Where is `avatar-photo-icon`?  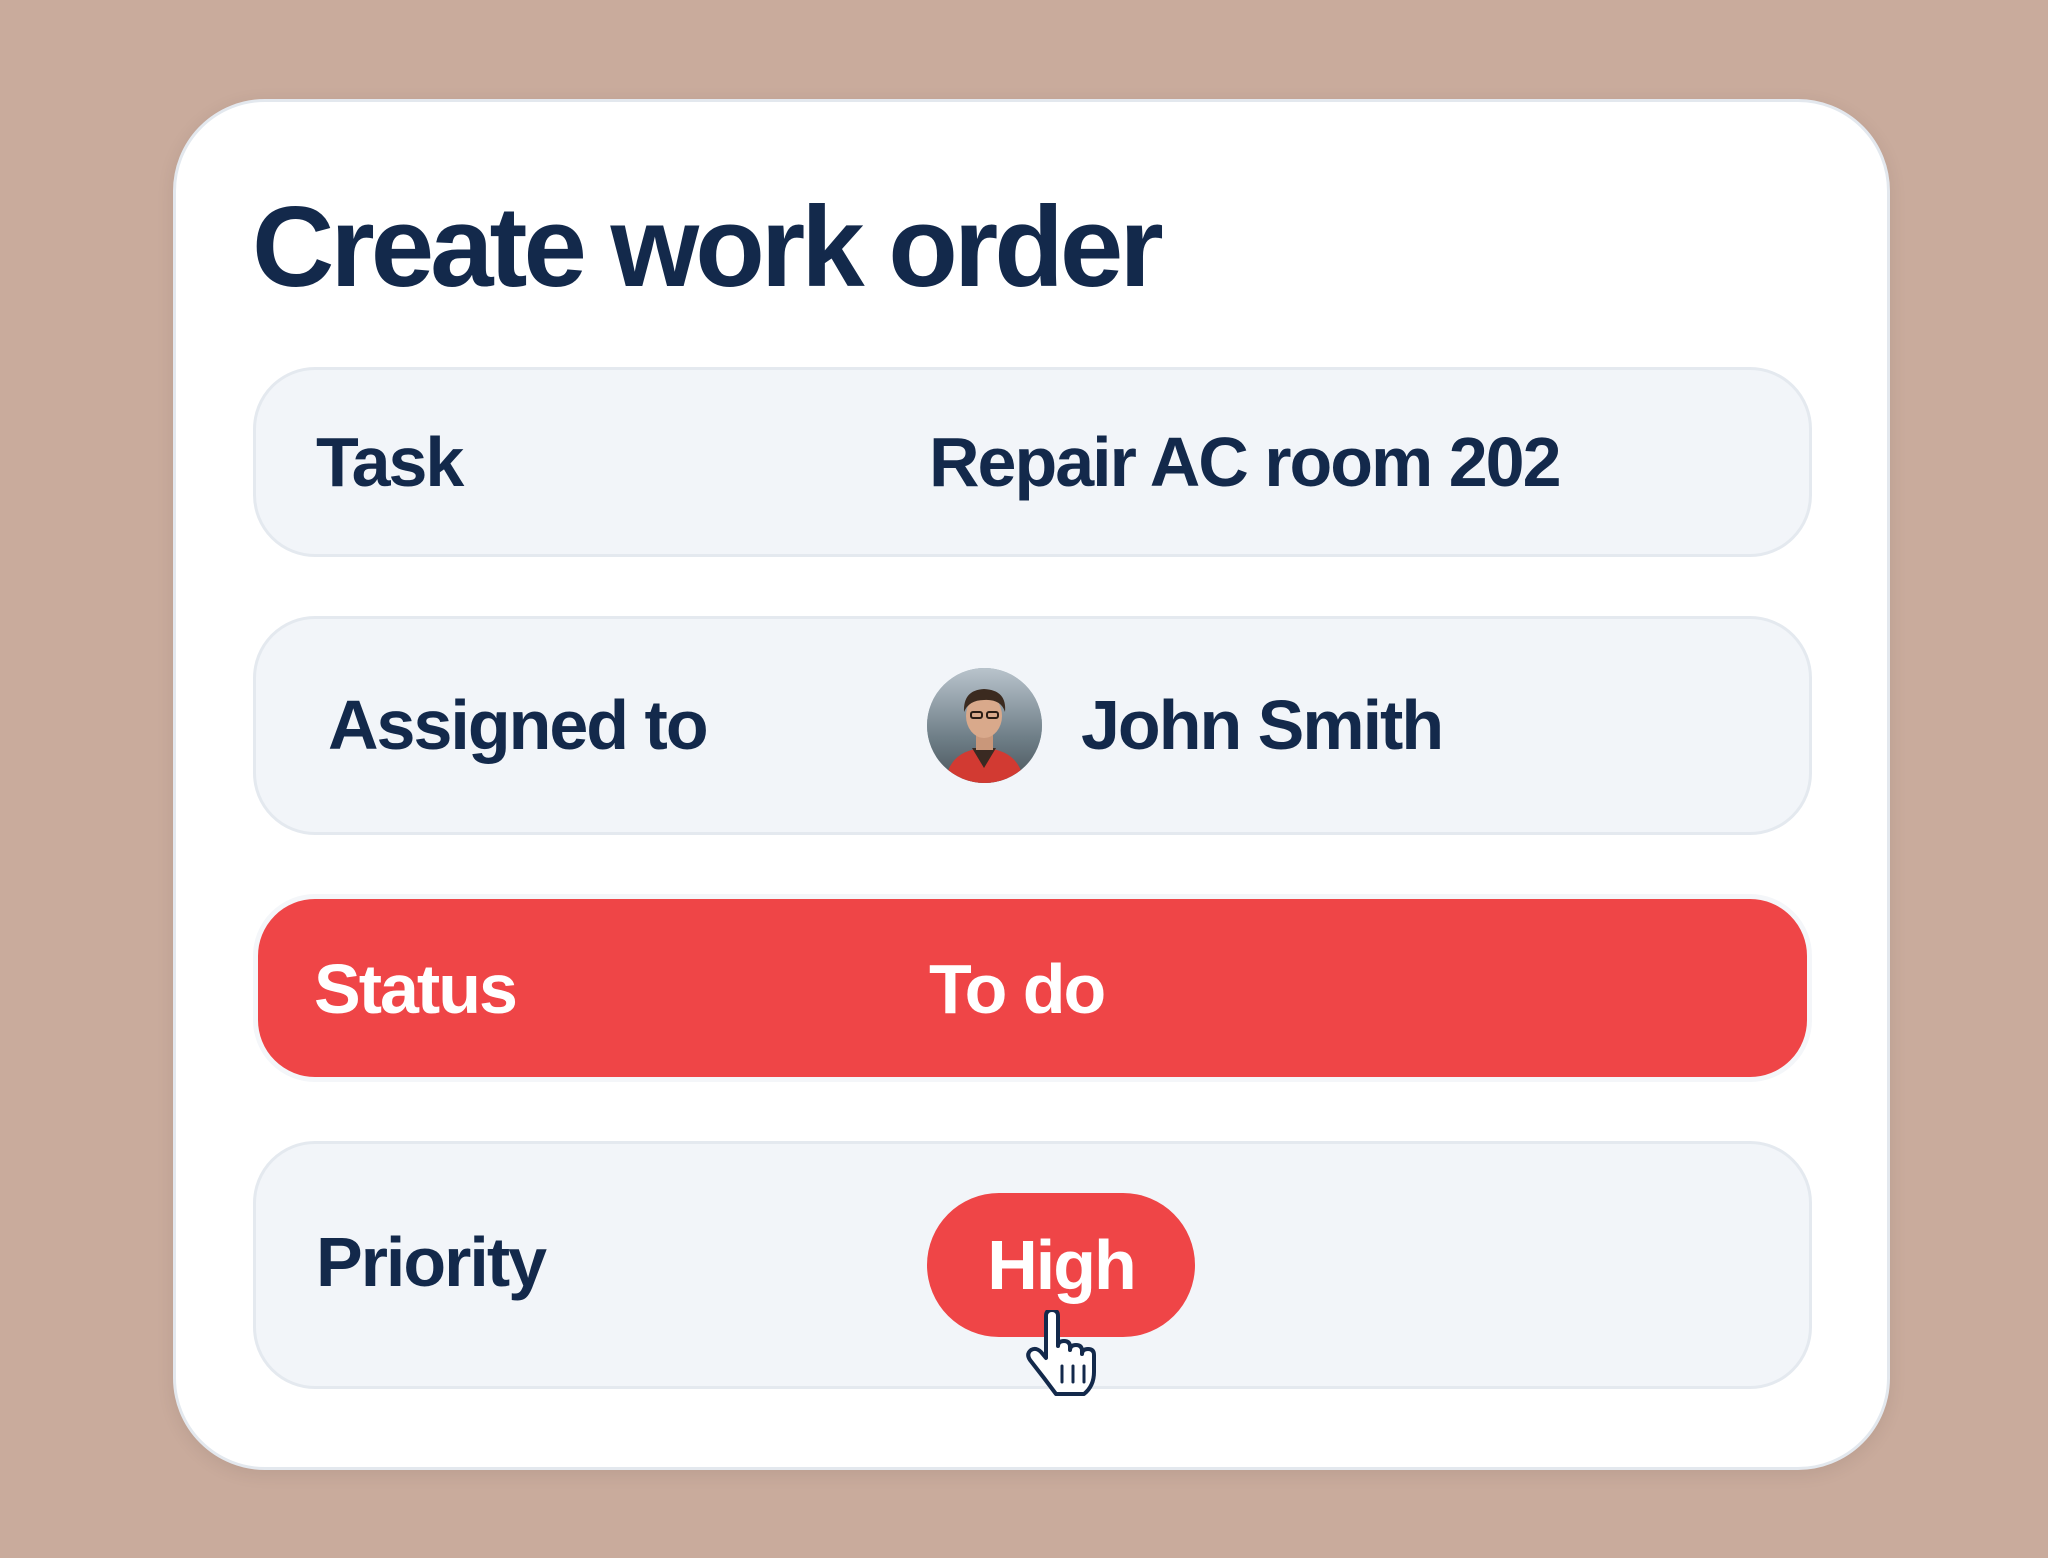 avatar-photo-icon is located at coordinates (984, 725).